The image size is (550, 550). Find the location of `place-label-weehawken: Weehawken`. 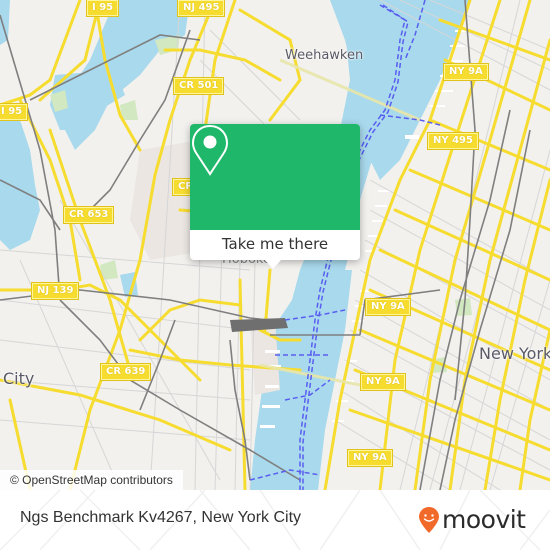

place-label-weehawken: Weehawken is located at coordinates (324, 55).